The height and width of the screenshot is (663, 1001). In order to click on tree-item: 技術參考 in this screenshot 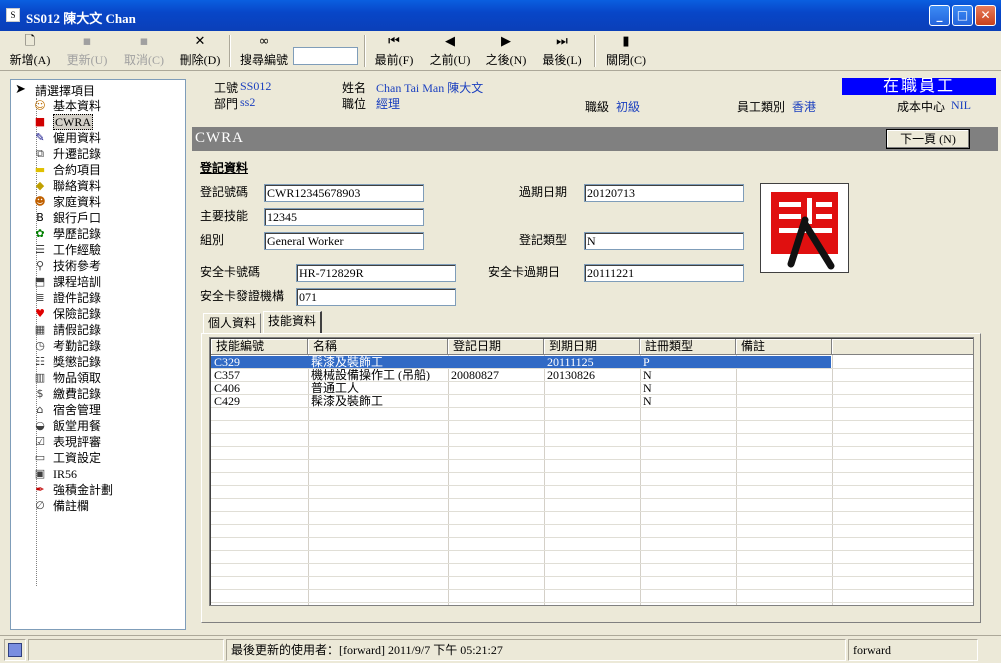, I will do `click(77, 266)`.